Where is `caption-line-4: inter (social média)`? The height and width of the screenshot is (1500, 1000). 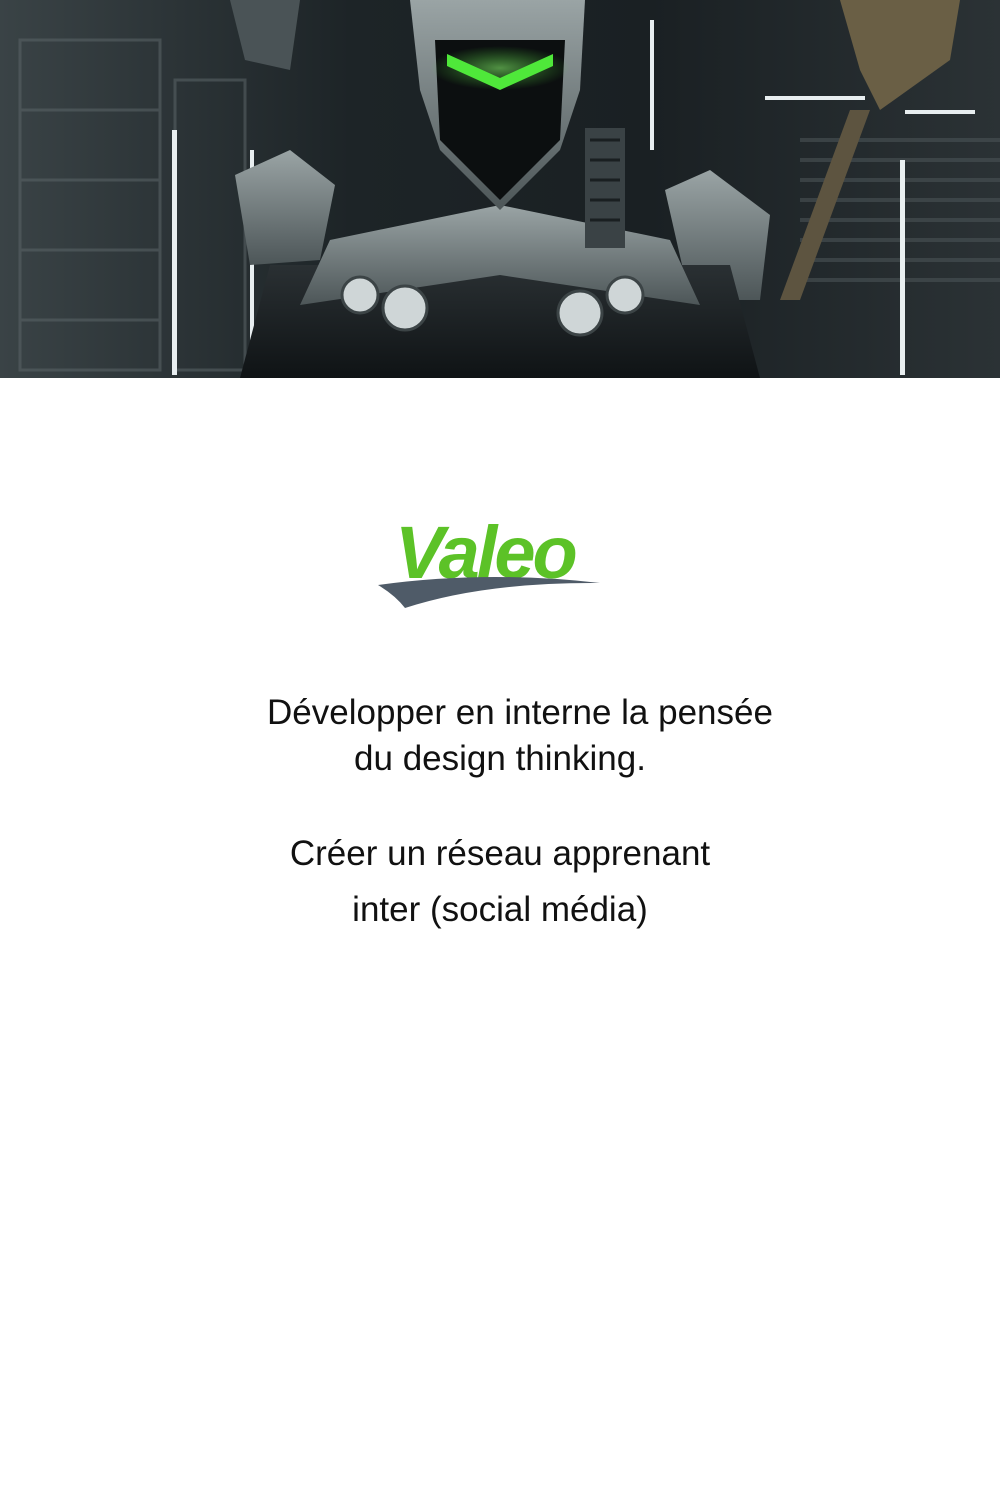
caption-line-4: inter (social média) is located at coordinates (500, 909).